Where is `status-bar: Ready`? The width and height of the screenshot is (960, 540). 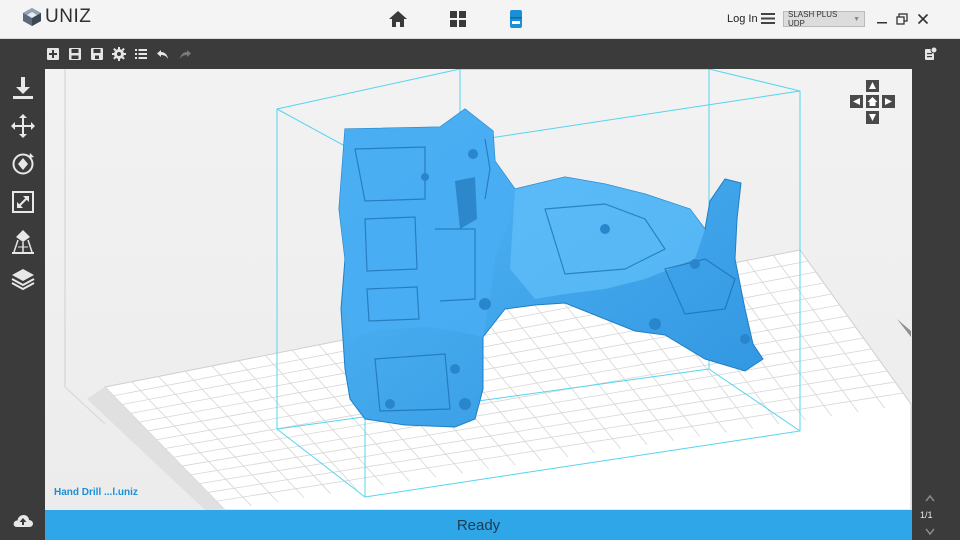
status-bar: Ready is located at coordinates (478, 525).